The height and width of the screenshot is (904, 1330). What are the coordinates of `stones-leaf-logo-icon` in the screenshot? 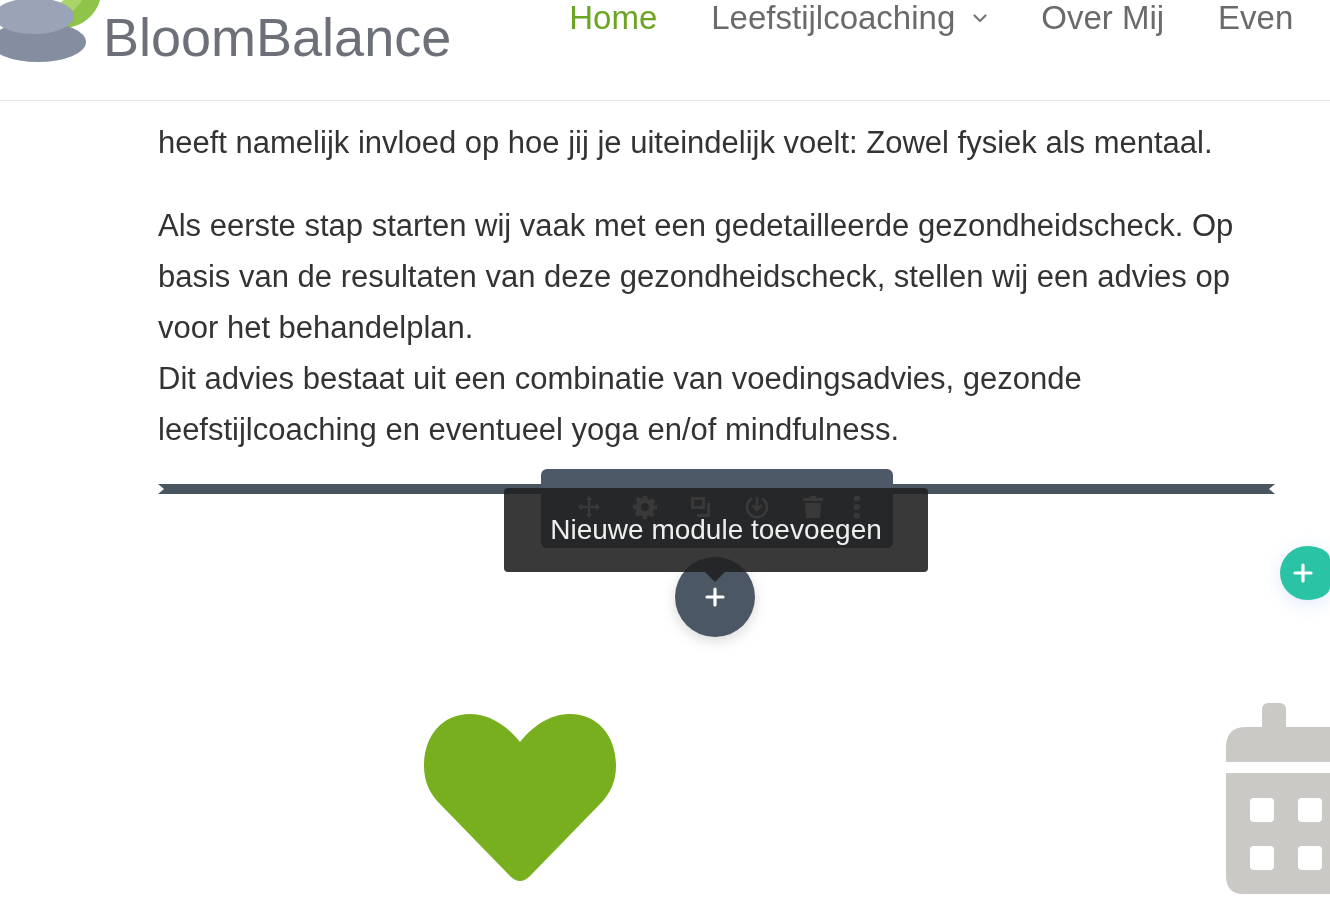 It's located at (50, 32).